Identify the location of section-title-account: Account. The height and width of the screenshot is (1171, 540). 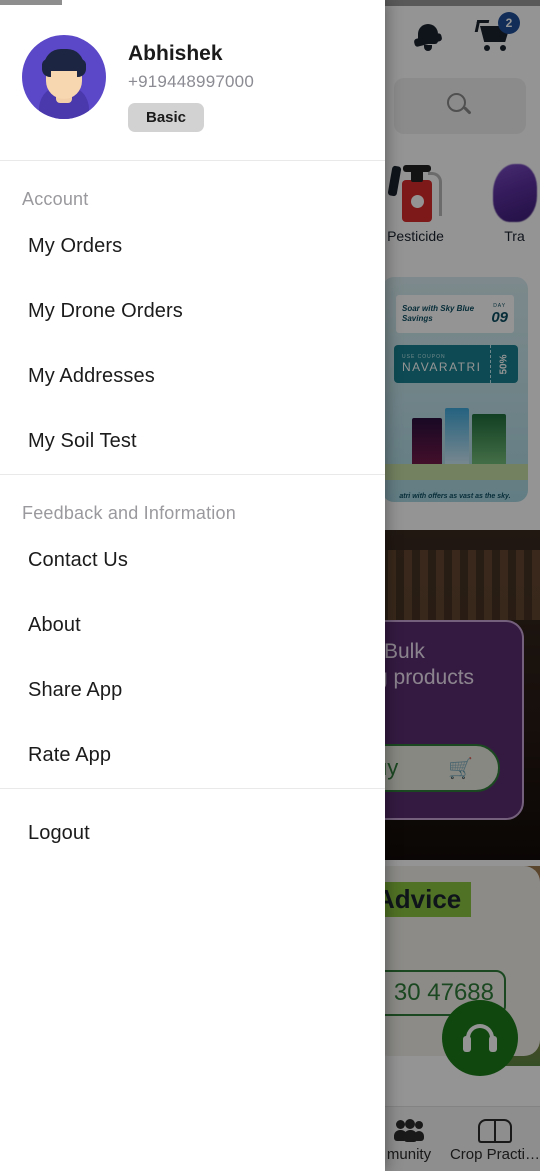
(55, 199).